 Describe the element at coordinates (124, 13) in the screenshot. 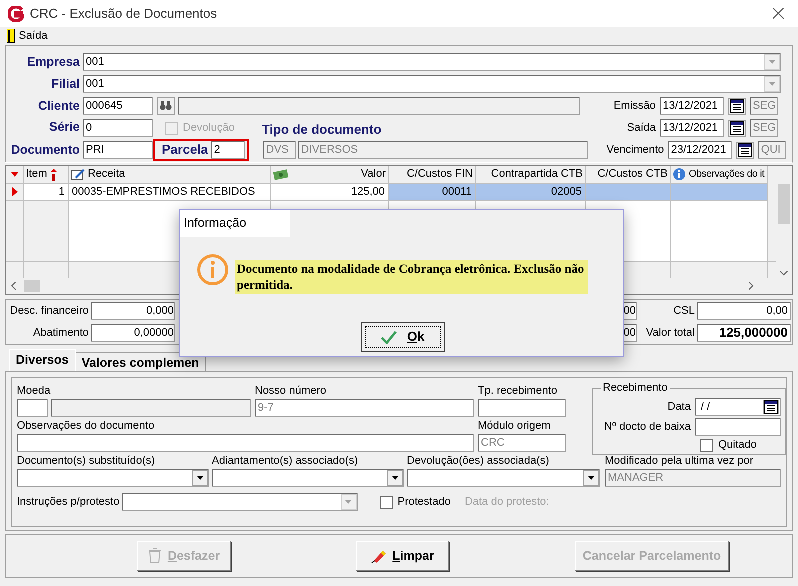

I see `window-title: CRC - Exclusão de Documentos` at that location.